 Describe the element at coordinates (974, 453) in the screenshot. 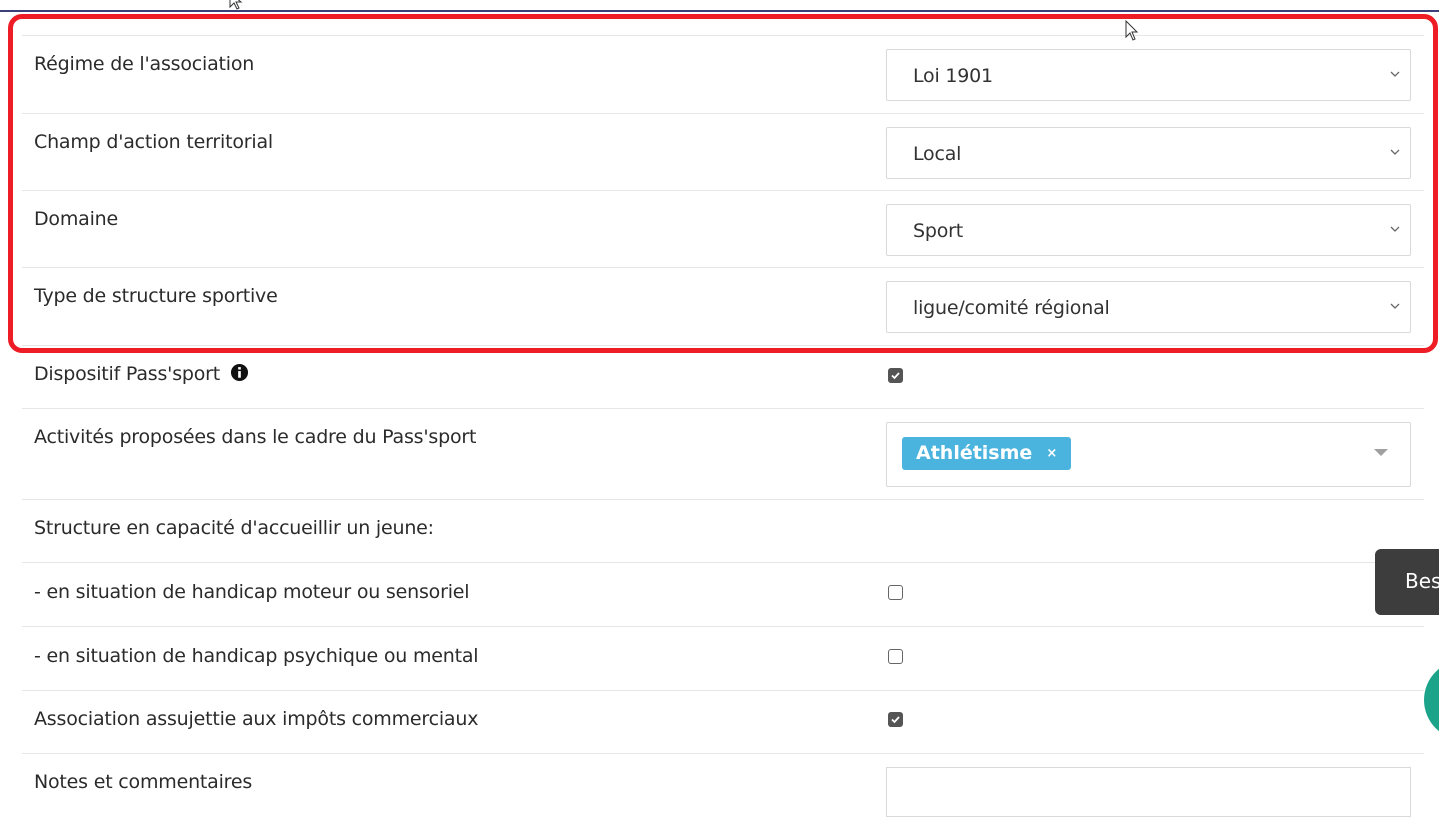

I see `tag-label: Athlétisme` at that location.